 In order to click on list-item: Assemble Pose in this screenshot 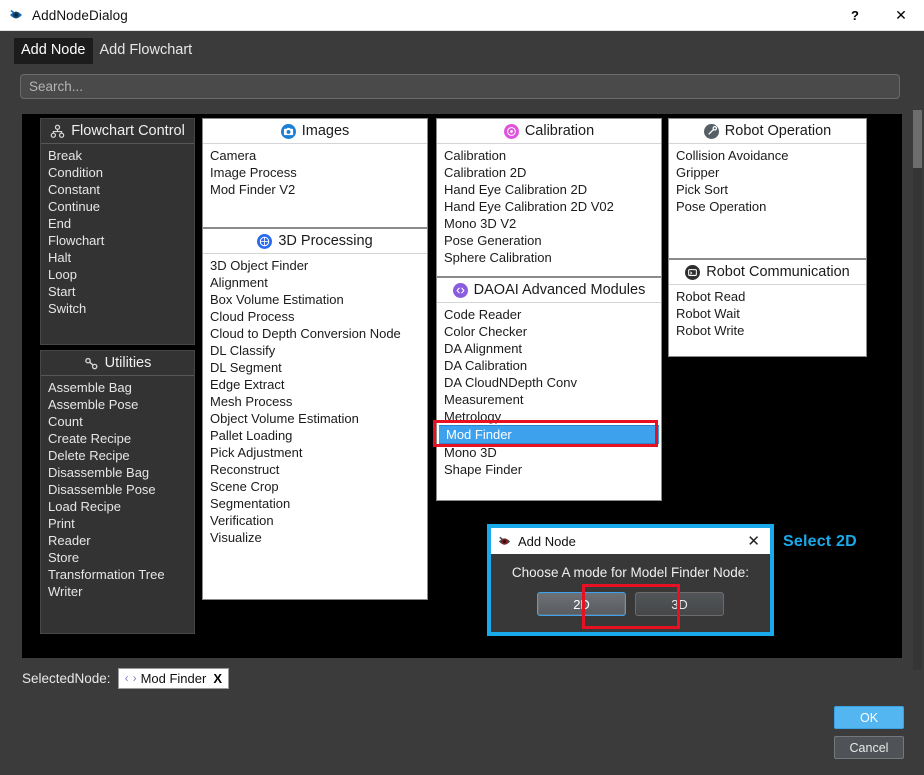, I will do `click(117, 404)`.